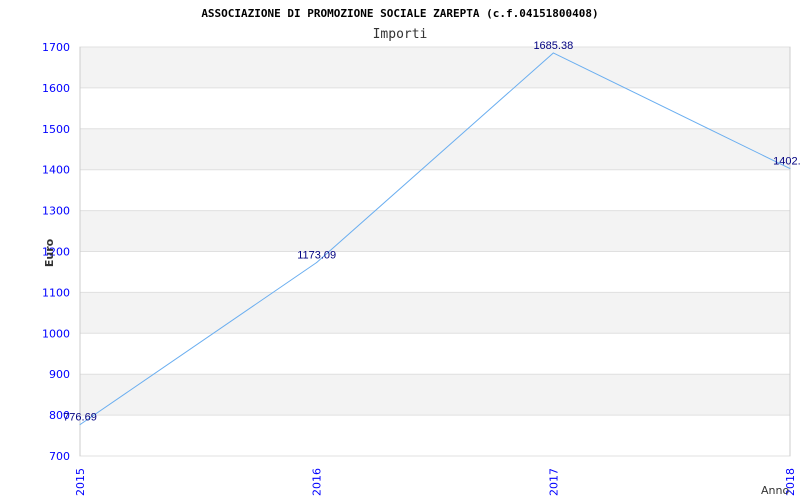 Image resolution: width=800 pixels, height=500 pixels. I want to click on data-label: 776.69, so click(80, 418).